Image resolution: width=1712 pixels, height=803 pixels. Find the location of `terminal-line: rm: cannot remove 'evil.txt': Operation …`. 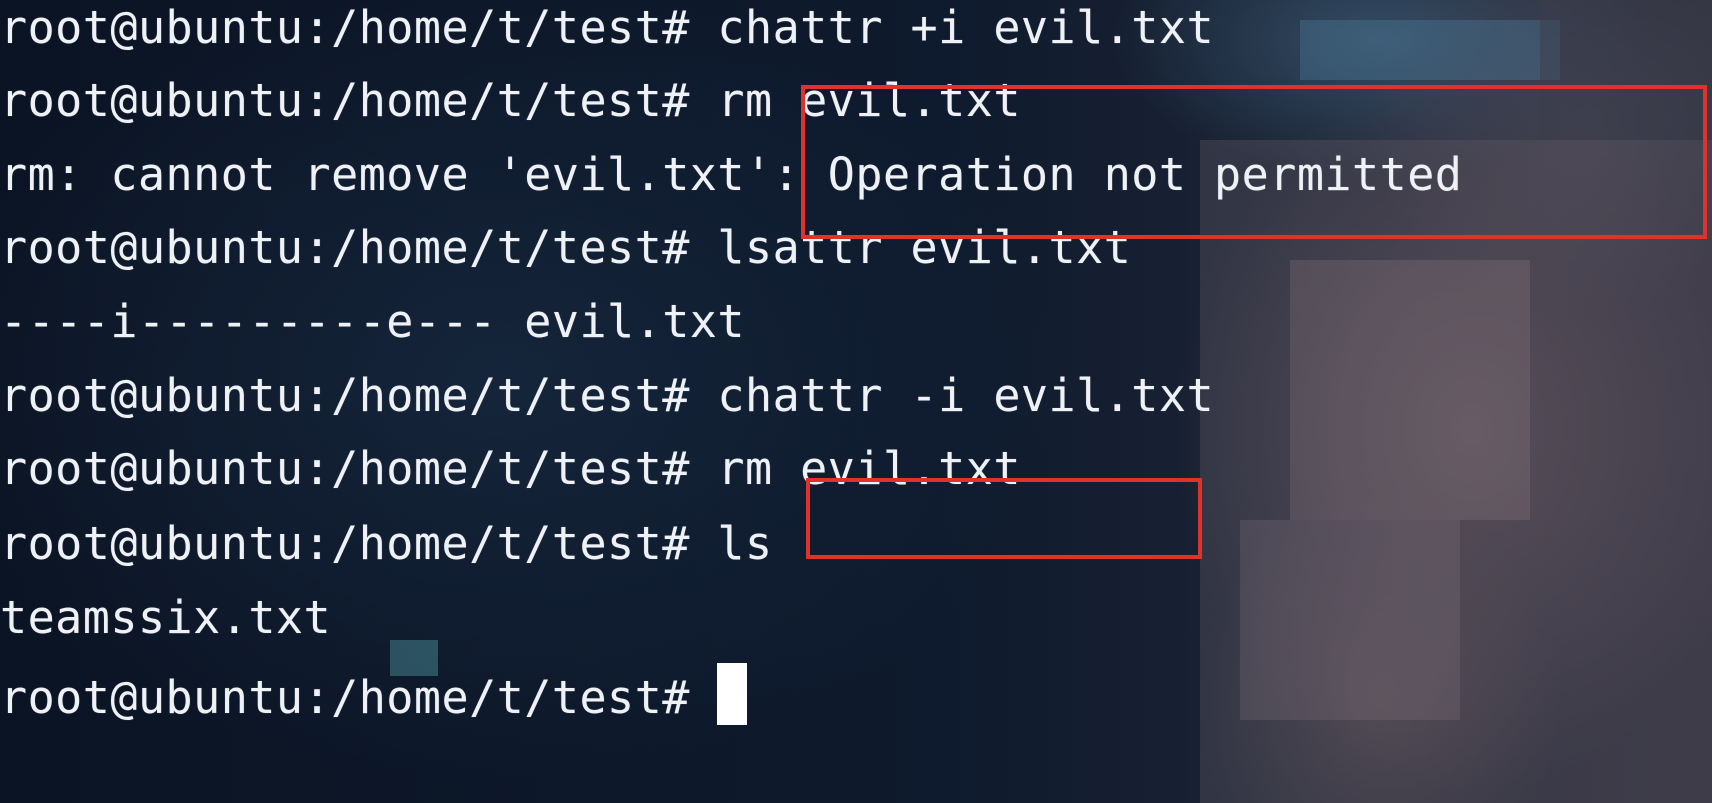

terminal-line: rm: cannot remove 'evil.txt': Operation … is located at coordinates (731, 187).